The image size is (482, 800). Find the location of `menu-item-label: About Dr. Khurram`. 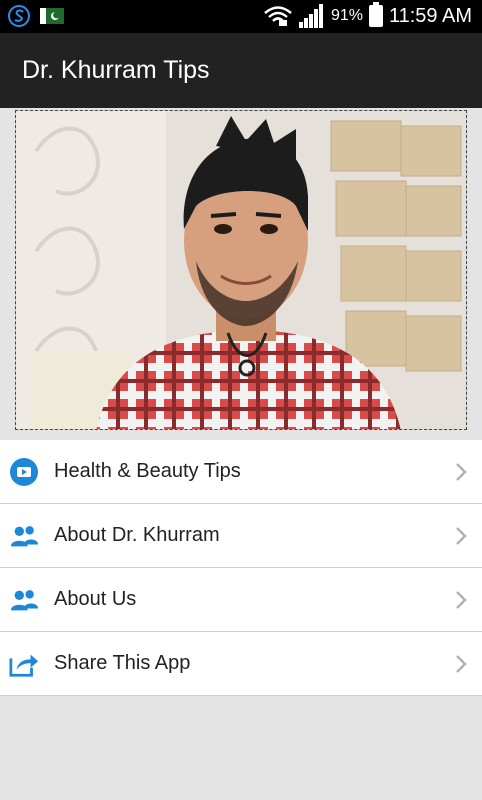

menu-item-label: About Dr. Khurram is located at coordinates (137, 535).